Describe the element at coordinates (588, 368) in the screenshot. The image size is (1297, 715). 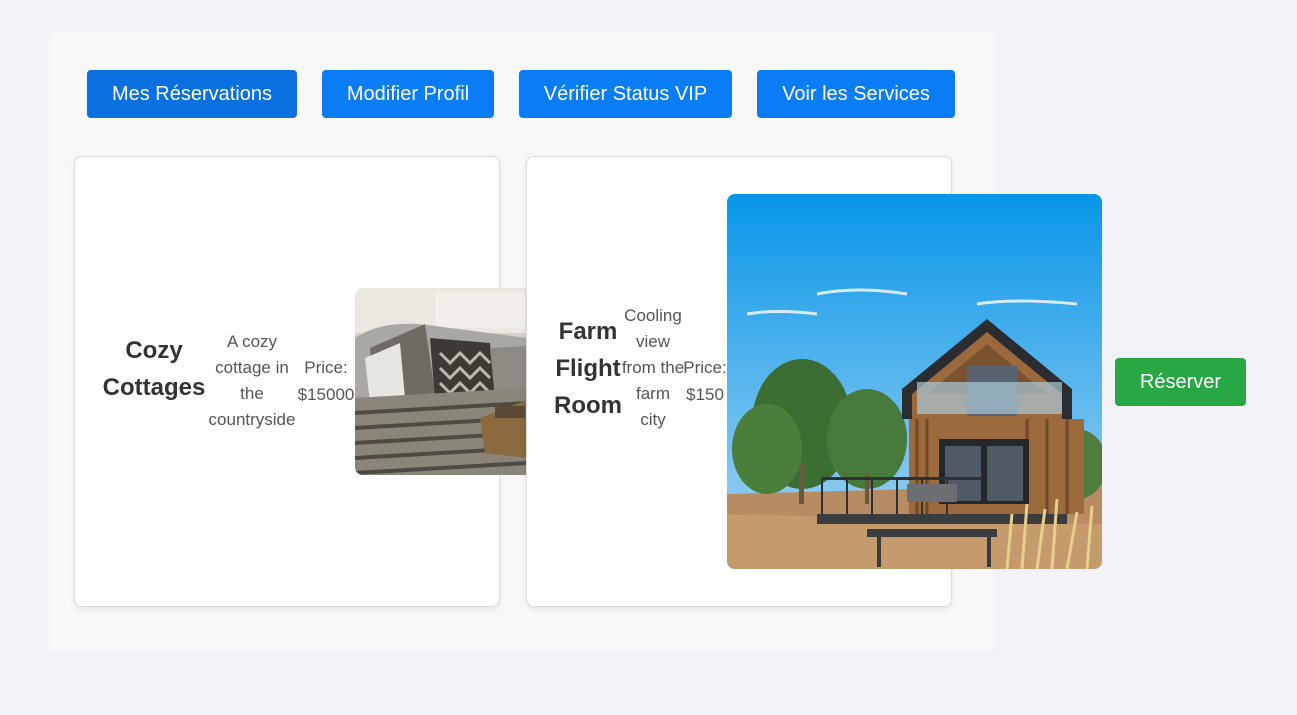
I see `listing-title: Farm Flight Room` at that location.